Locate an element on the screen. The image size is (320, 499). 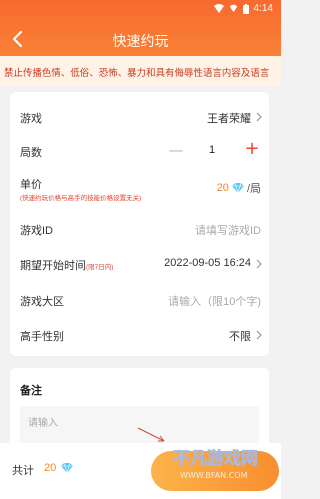
bottom-bar: 共计 20 is located at coordinates (140, 471).